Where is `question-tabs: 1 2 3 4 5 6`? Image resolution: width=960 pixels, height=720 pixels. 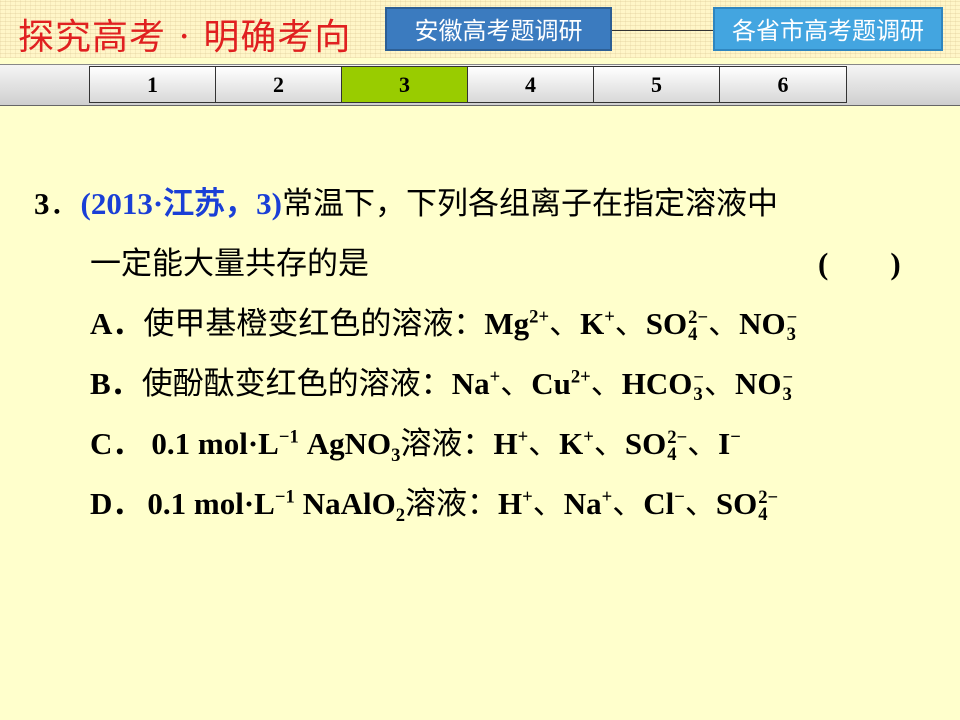
question-tabs: 1 2 3 4 5 6 is located at coordinates (468, 84).